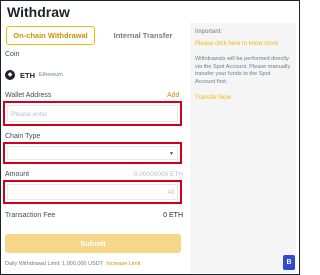  Describe the element at coordinates (170, 193) in the screenshot. I see `max-amount-button: All` at that location.